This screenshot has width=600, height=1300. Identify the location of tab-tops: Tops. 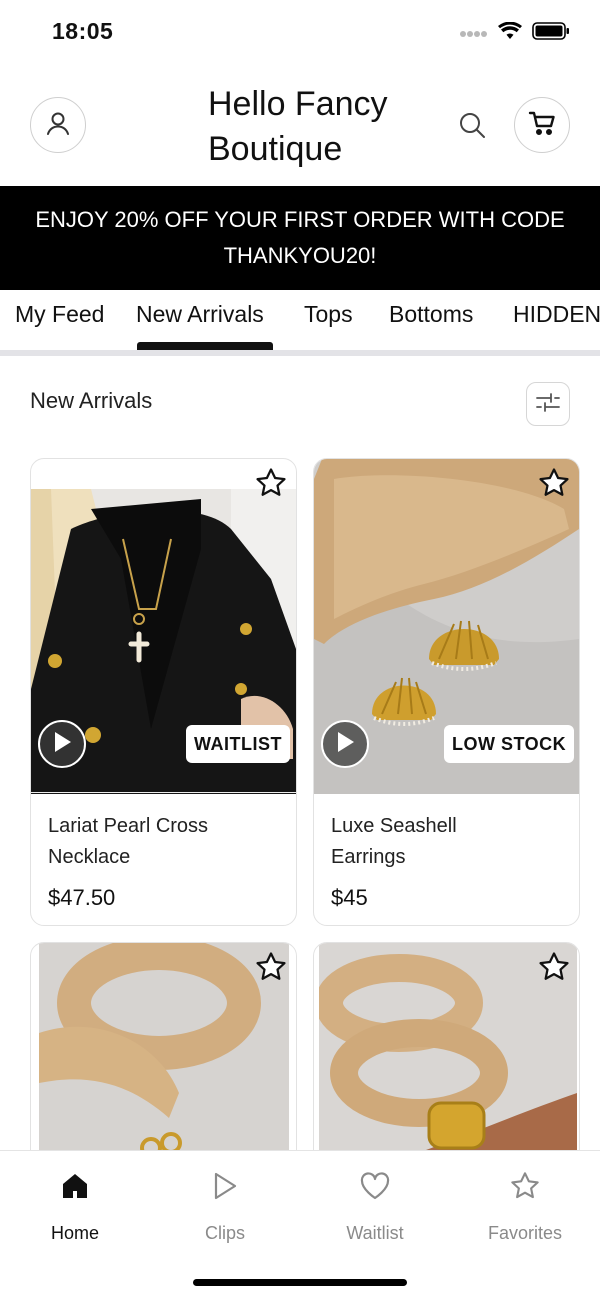
(328, 314).